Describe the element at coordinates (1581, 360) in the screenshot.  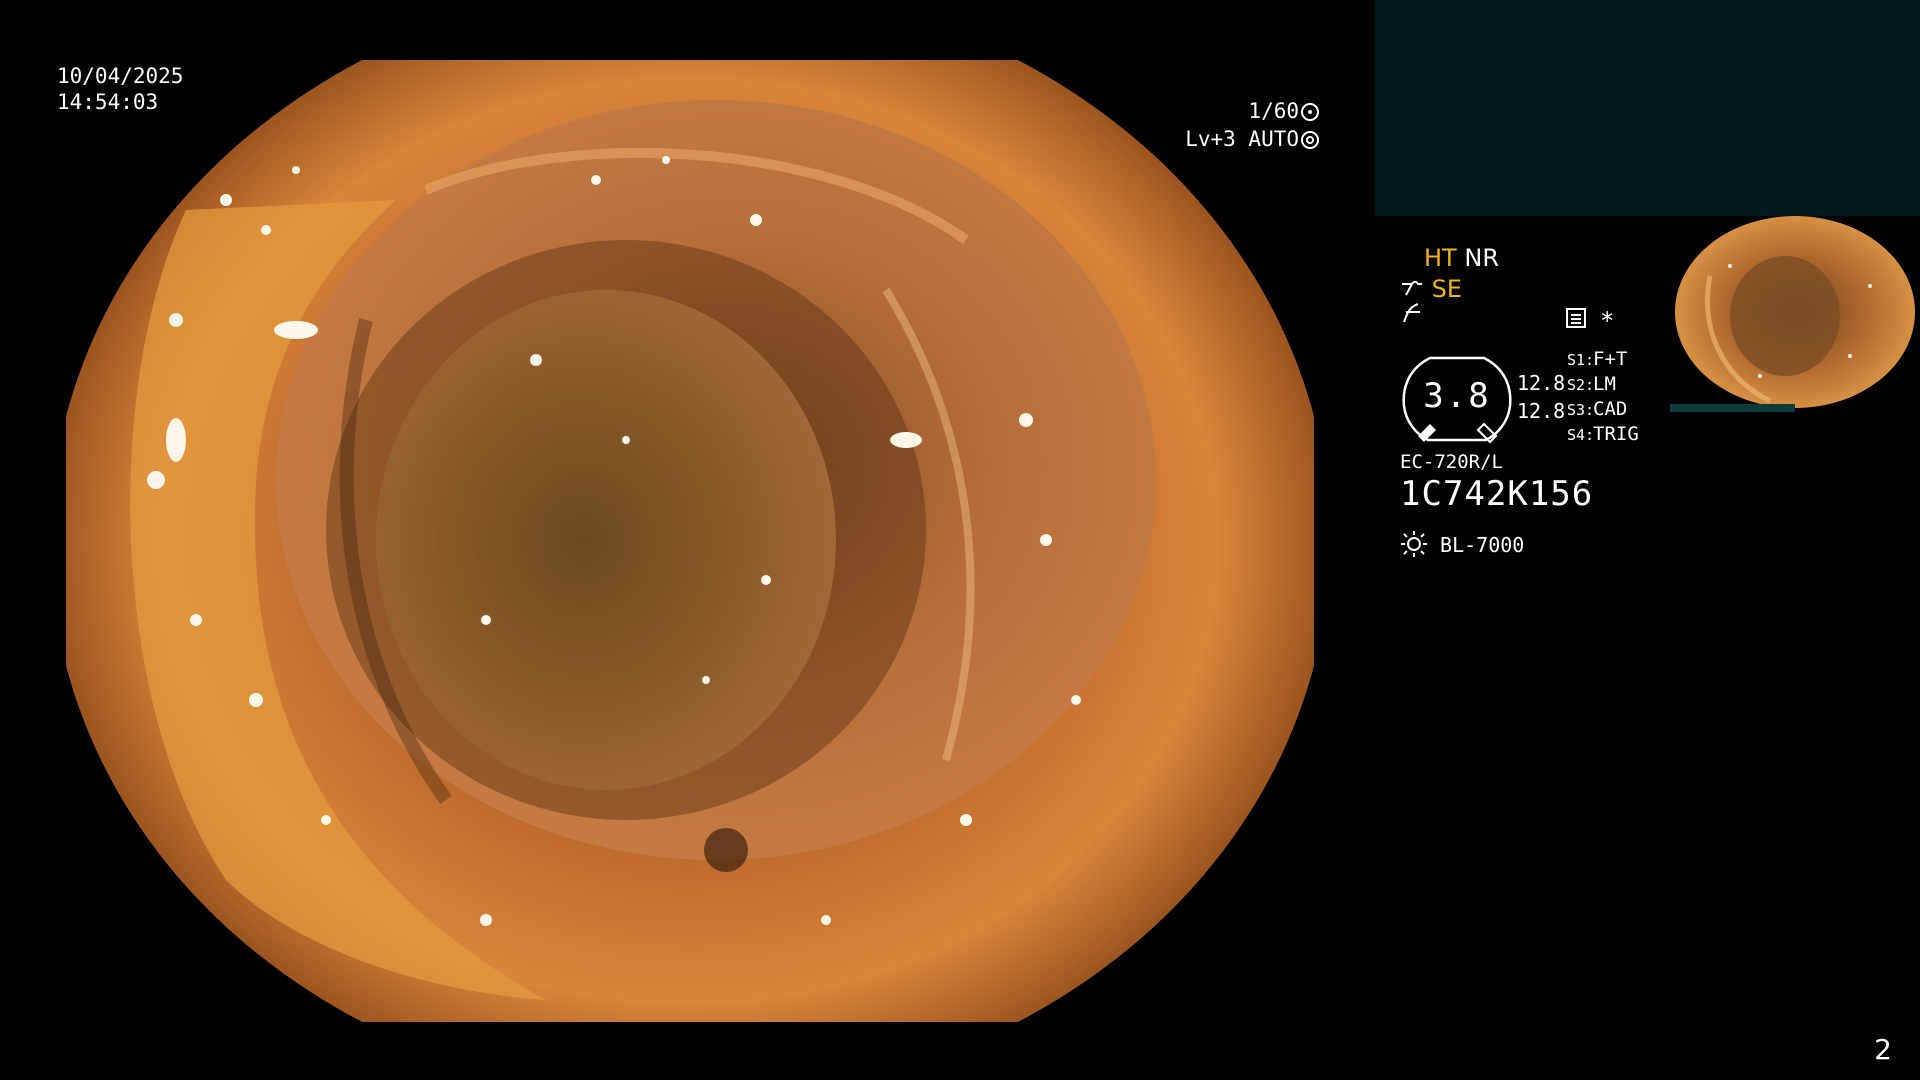
I see `switch-key: S1:` at that location.